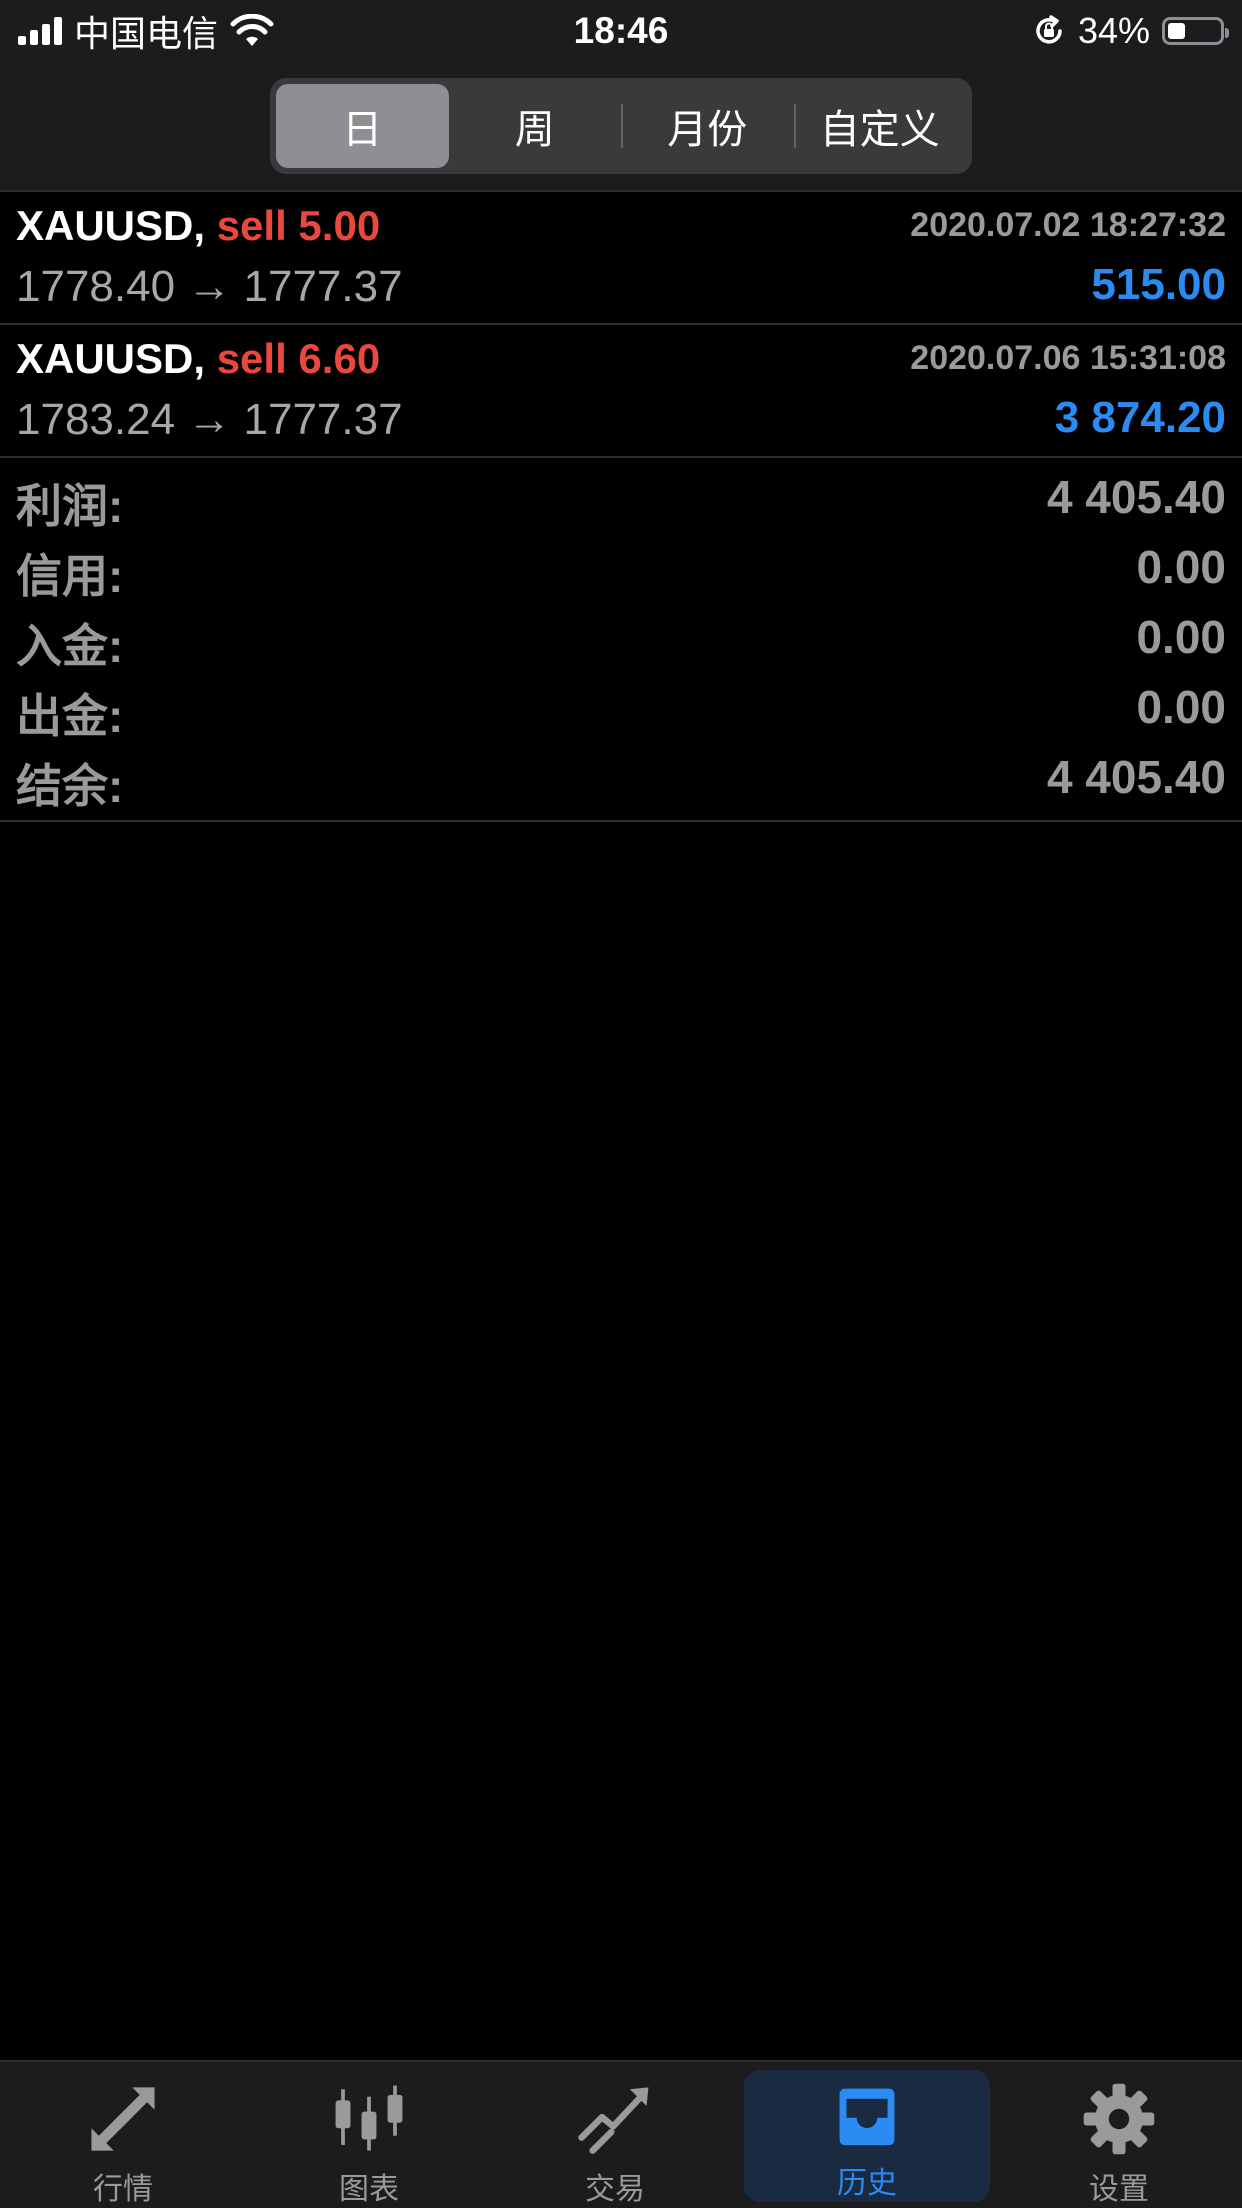  I want to click on tab-trade: 交易, so click(615, 2135).